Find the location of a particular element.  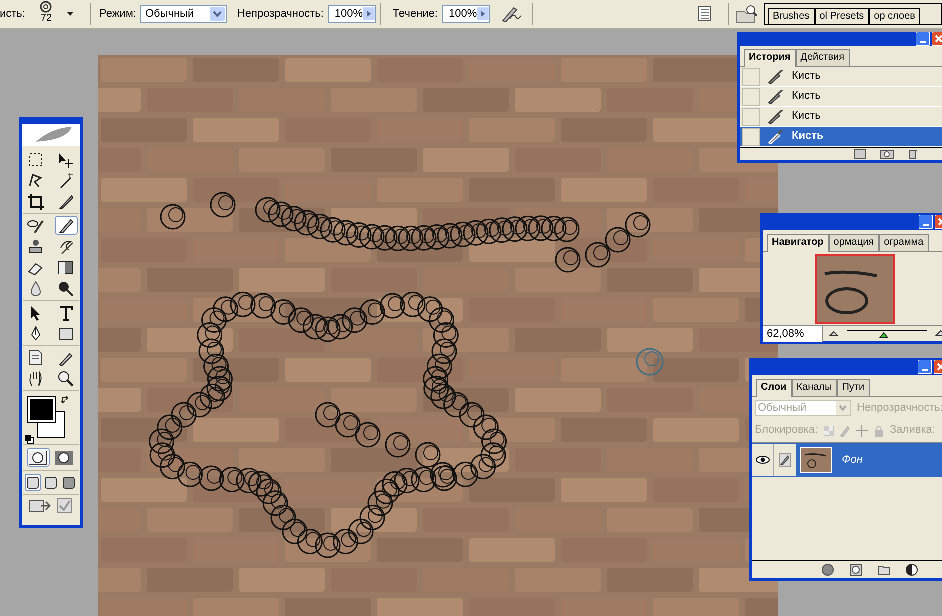

panel-tab: ограмма is located at coordinates (904, 242).